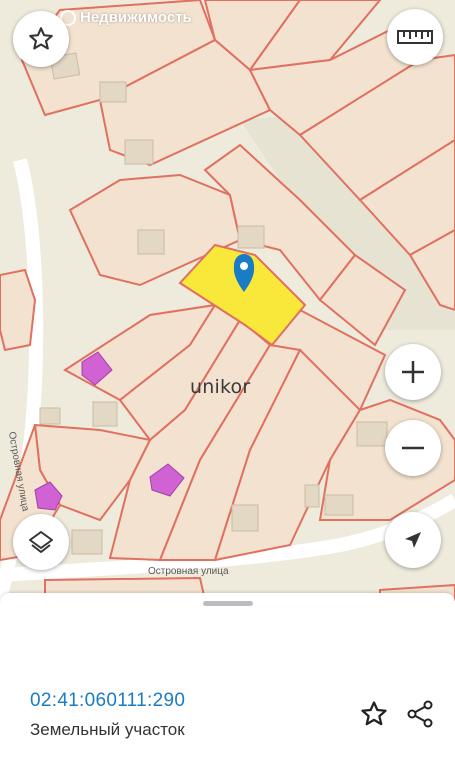 The width and height of the screenshot is (455, 768). I want to click on sheet-favorite-button, so click(374, 714).